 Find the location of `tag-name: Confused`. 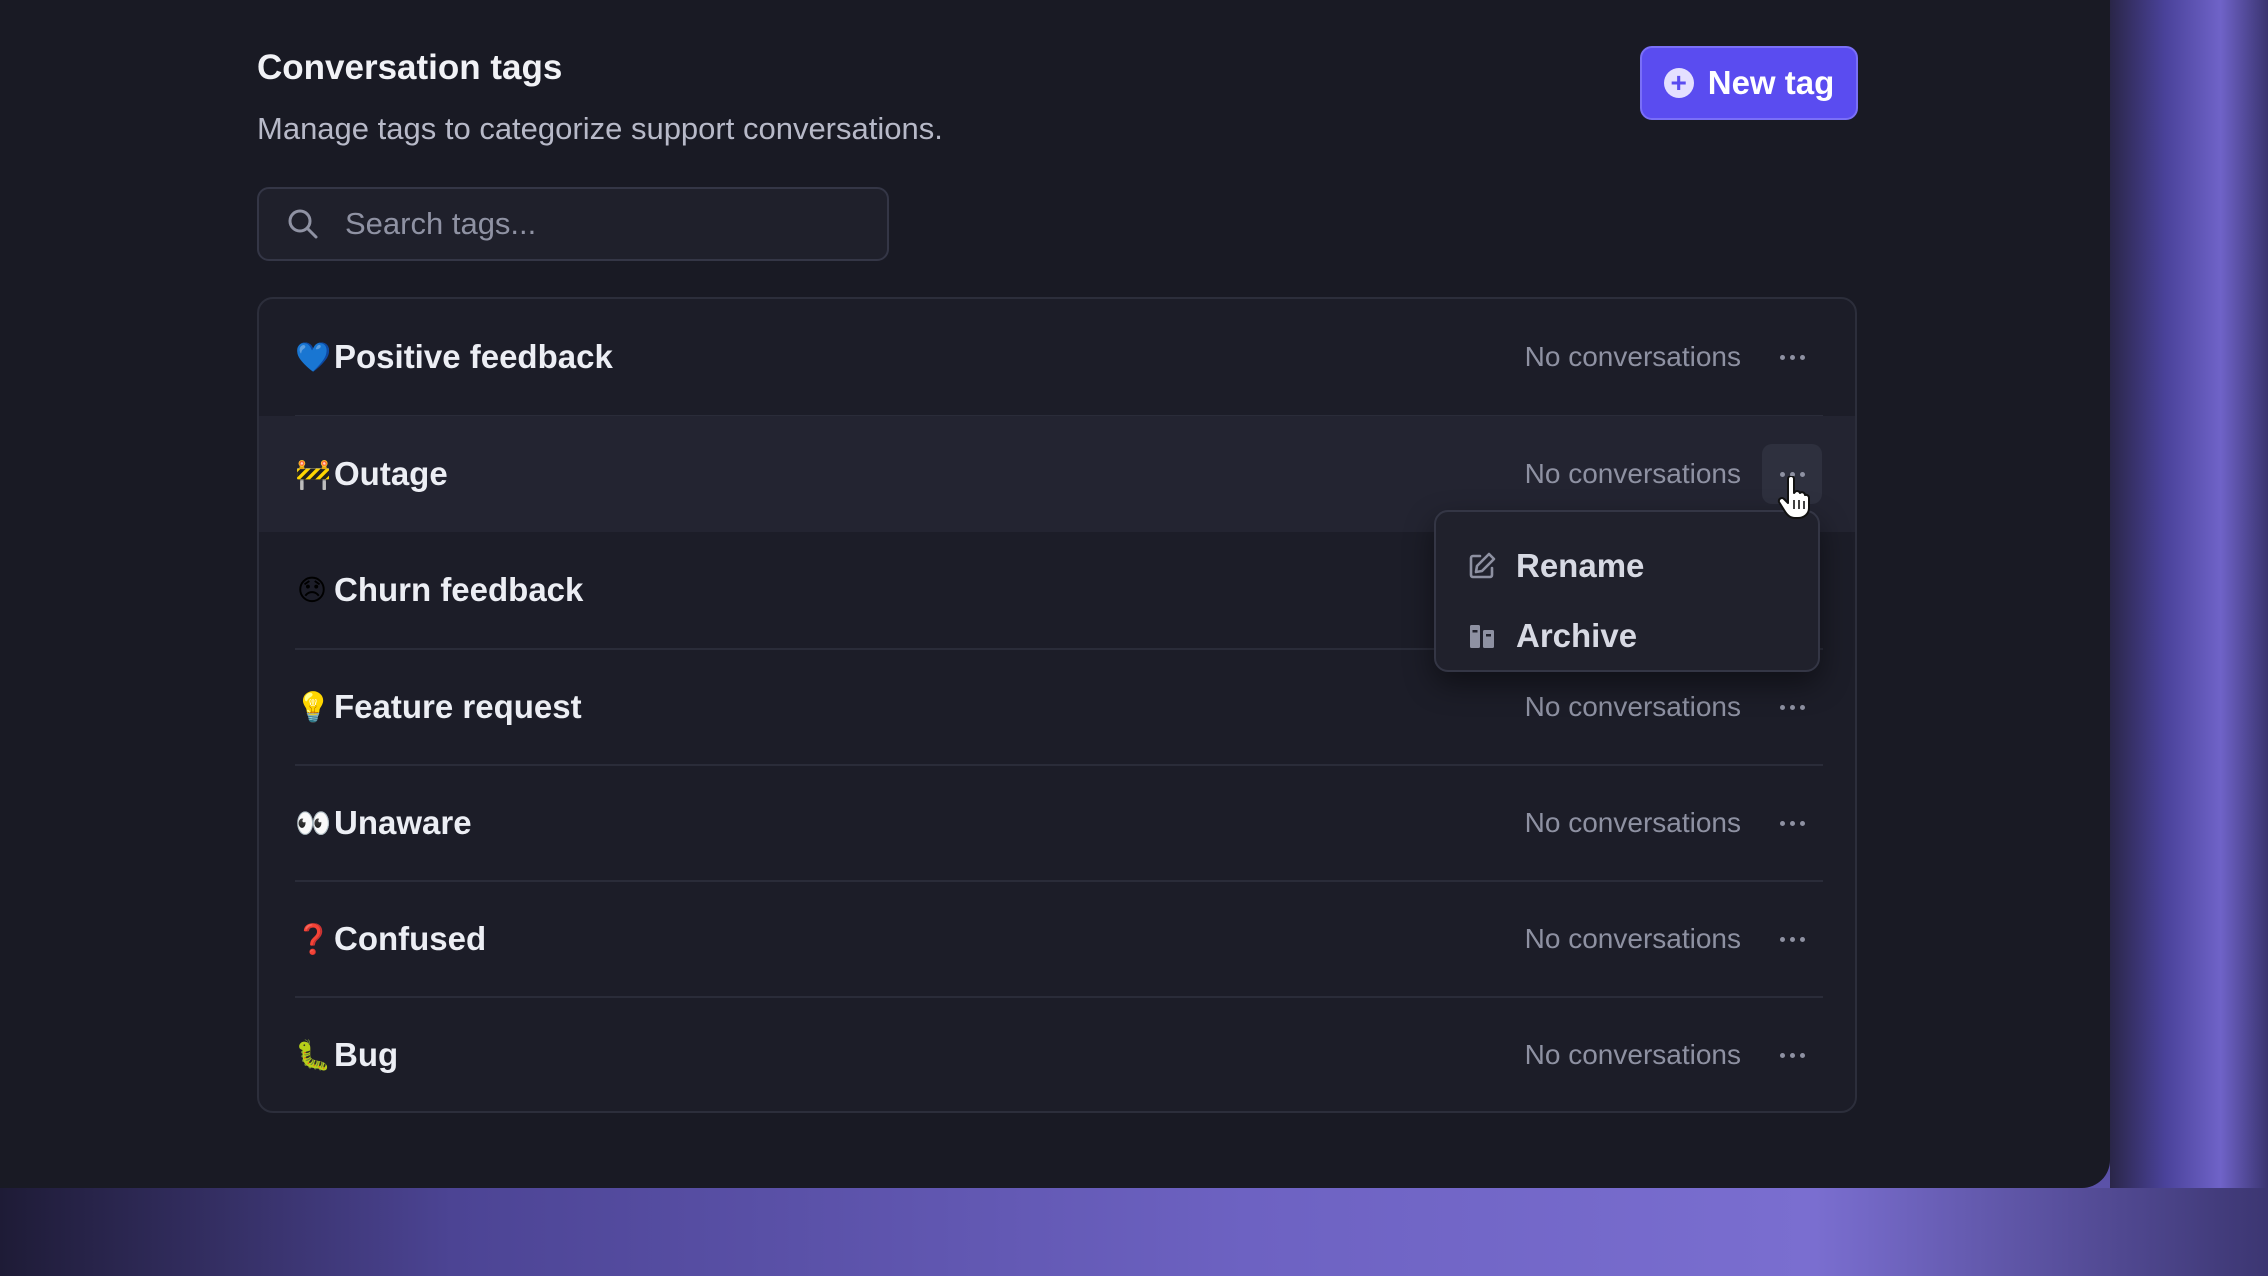

tag-name: Confused is located at coordinates (410, 938).